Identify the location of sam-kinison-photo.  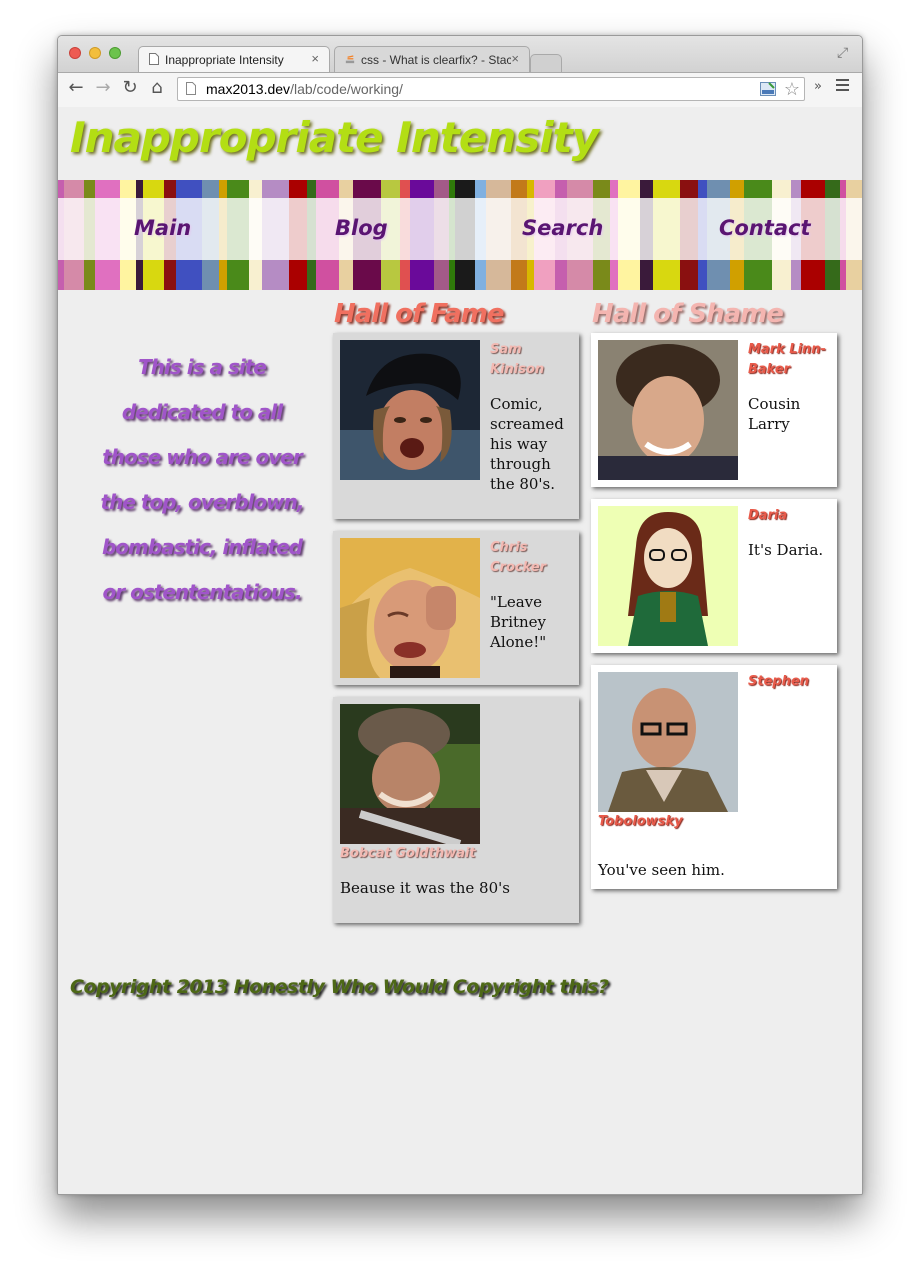
(410, 410).